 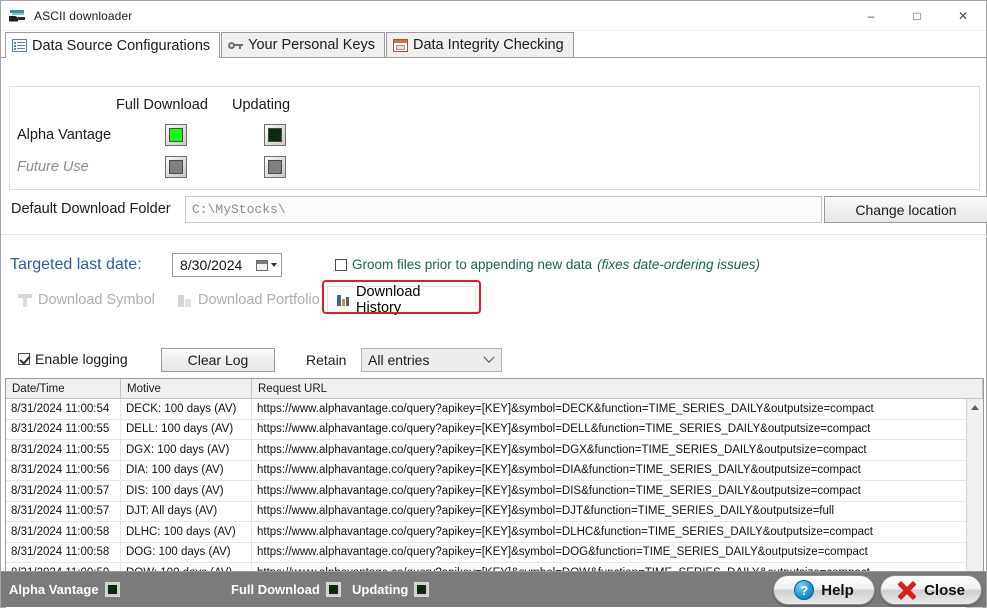 I want to click on cell-motive: DOG: 100 days (AV), so click(x=186, y=552).